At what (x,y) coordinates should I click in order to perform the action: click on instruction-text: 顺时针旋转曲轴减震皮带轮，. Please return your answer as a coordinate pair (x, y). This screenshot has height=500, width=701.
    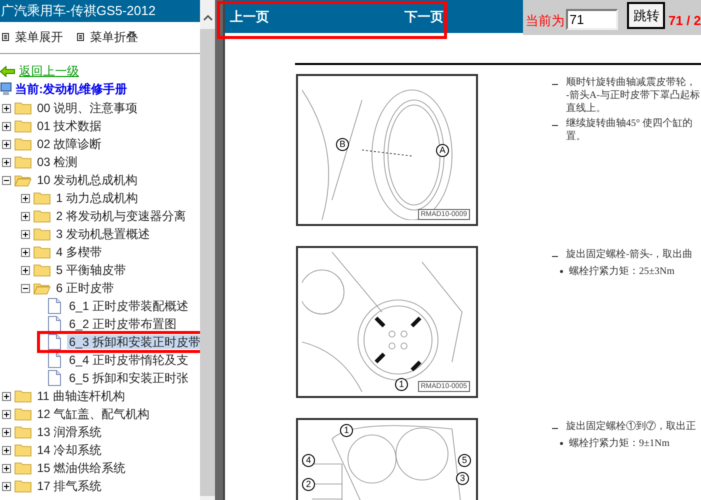
    Looking at the image, I should click on (631, 82).